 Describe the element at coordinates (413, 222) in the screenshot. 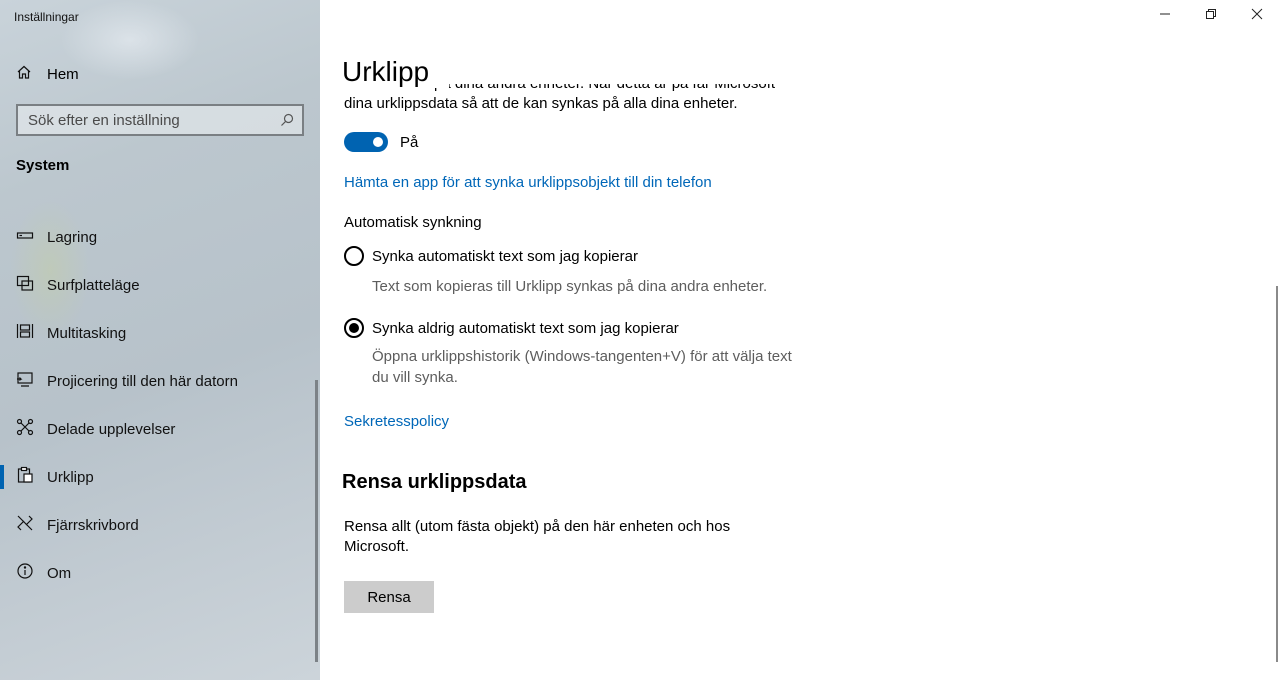

I see `auto-sync-heading: Automatisk synkning` at that location.